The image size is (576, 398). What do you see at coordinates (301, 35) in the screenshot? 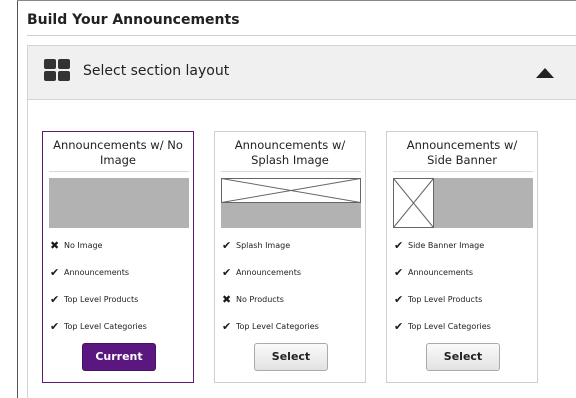
I see `title-divider` at bounding box center [301, 35].